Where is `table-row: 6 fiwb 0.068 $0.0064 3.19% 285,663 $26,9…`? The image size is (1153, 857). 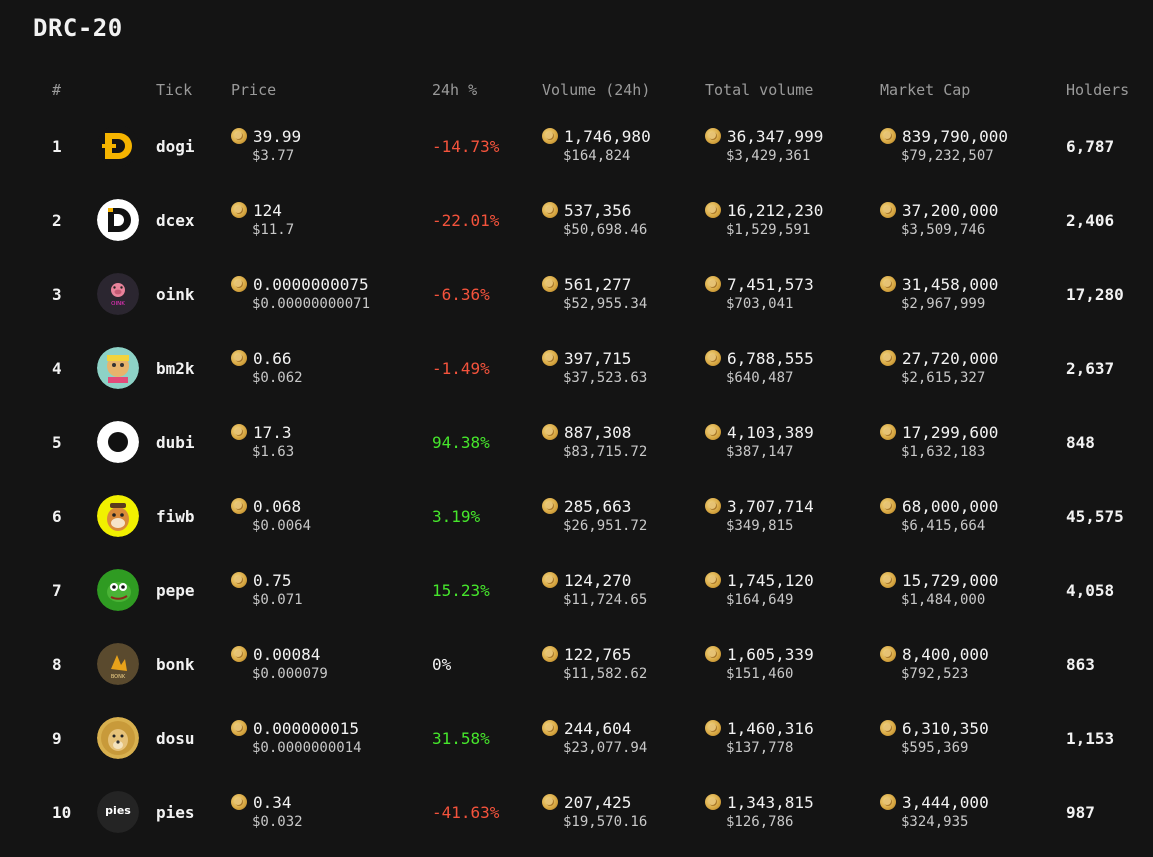 table-row: 6 fiwb 0.068 $0.0064 3.19% 285,663 $26,9… is located at coordinates (576, 524).